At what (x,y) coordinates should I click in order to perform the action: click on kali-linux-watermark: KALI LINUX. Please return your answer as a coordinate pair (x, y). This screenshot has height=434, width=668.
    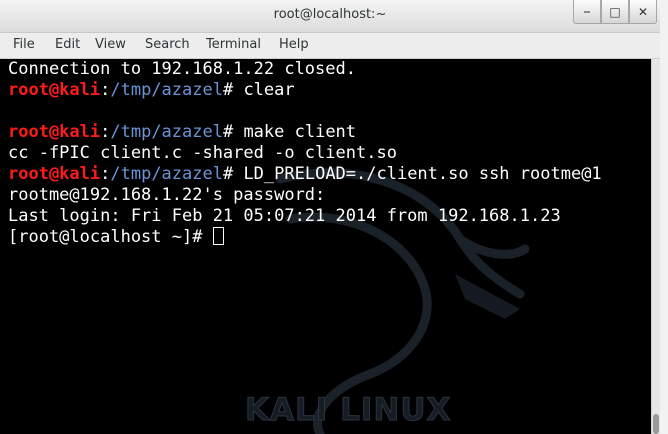
    Looking at the image, I should click on (348, 410).